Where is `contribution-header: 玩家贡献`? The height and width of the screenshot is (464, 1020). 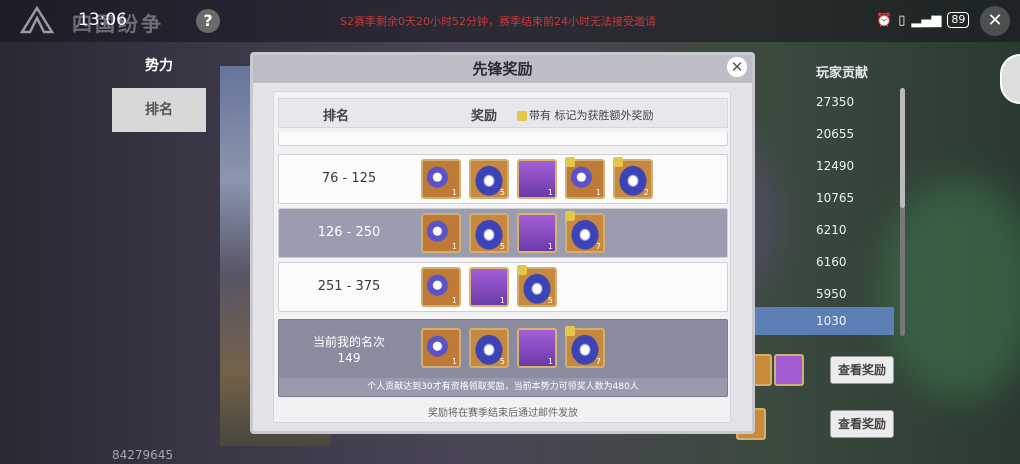
contribution-header: 玩家贡献 is located at coordinates (842, 73).